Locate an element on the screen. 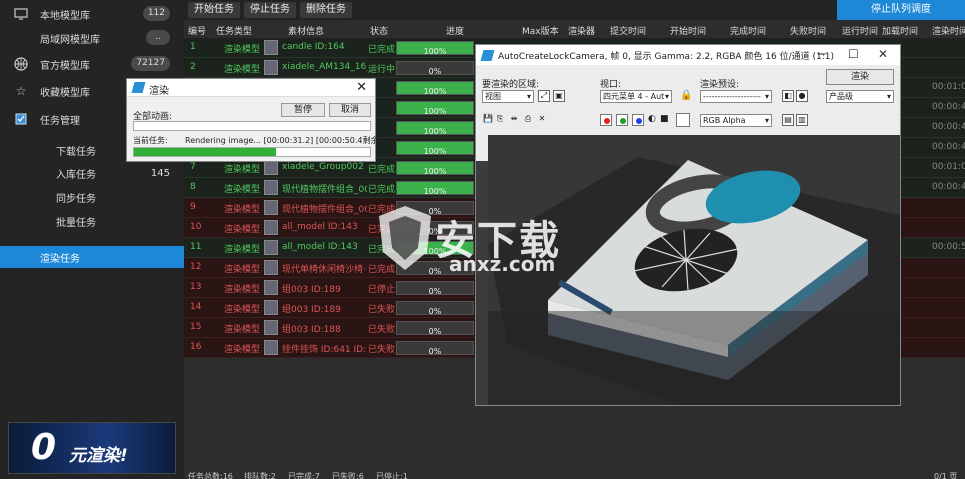  stop-task-button: 停止任务 is located at coordinates (270, 10).